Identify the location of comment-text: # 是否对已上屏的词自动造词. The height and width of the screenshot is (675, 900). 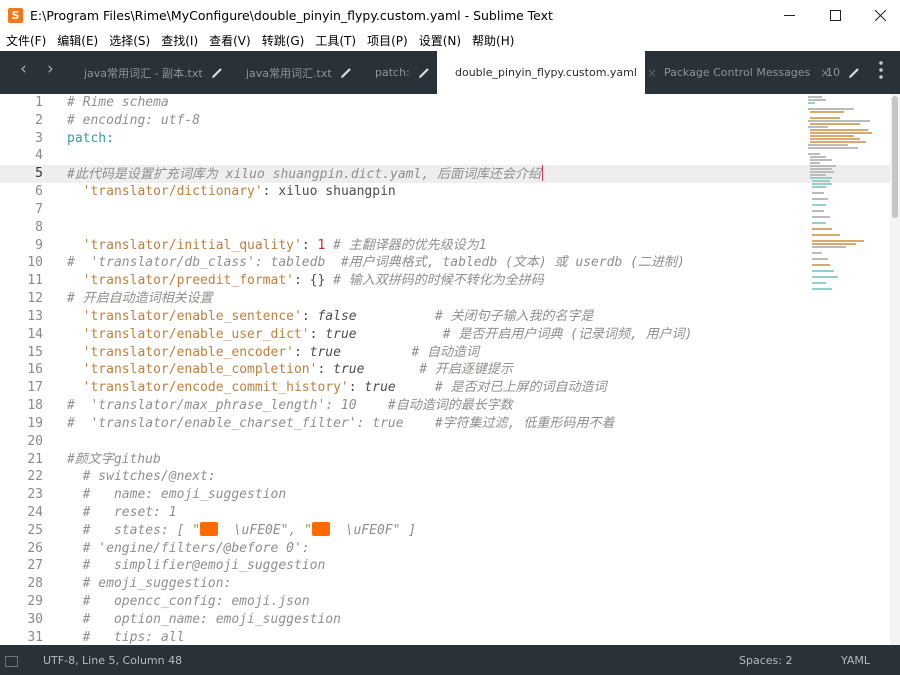
(501, 387).